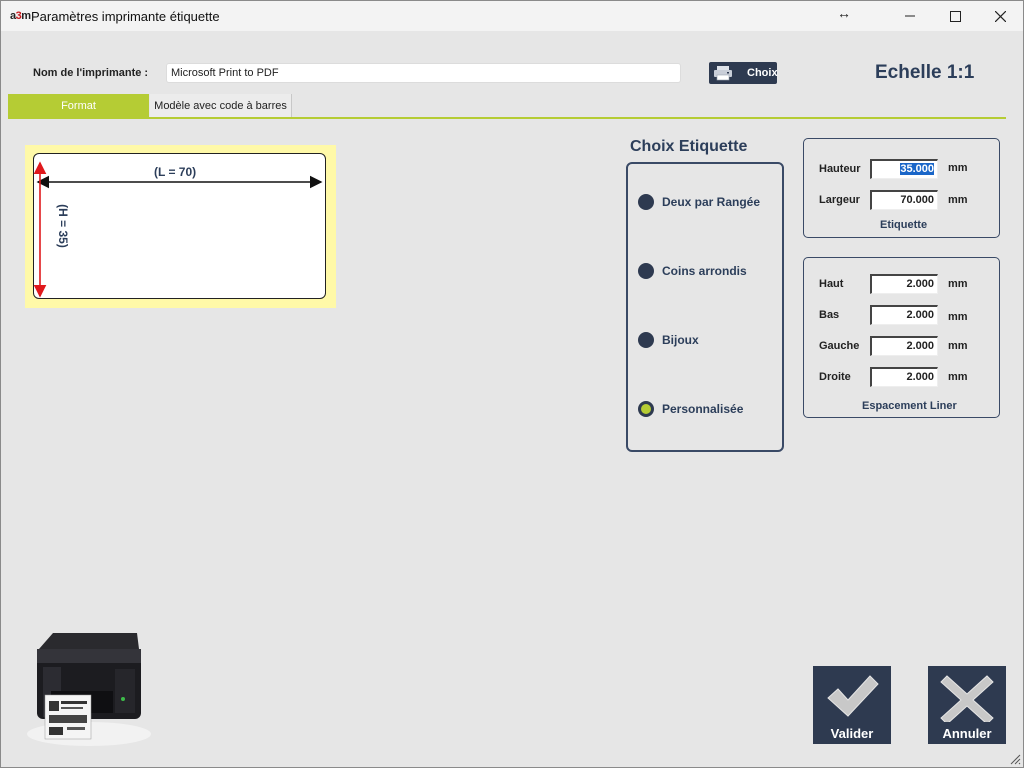 The image size is (1024, 768). Describe the element at coordinates (91, 73) in the screenshot. I see `printer-name-label: Nom de l'imprimante :` at that location.